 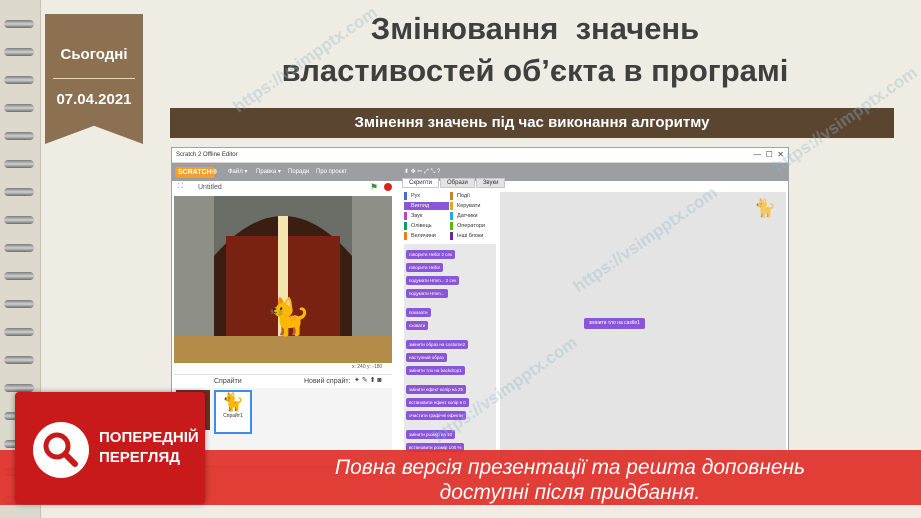 What do you see at coordinates (412, 196) in the screenshot?
I see `category-motion: Рух` at bounding box center [412, 196].